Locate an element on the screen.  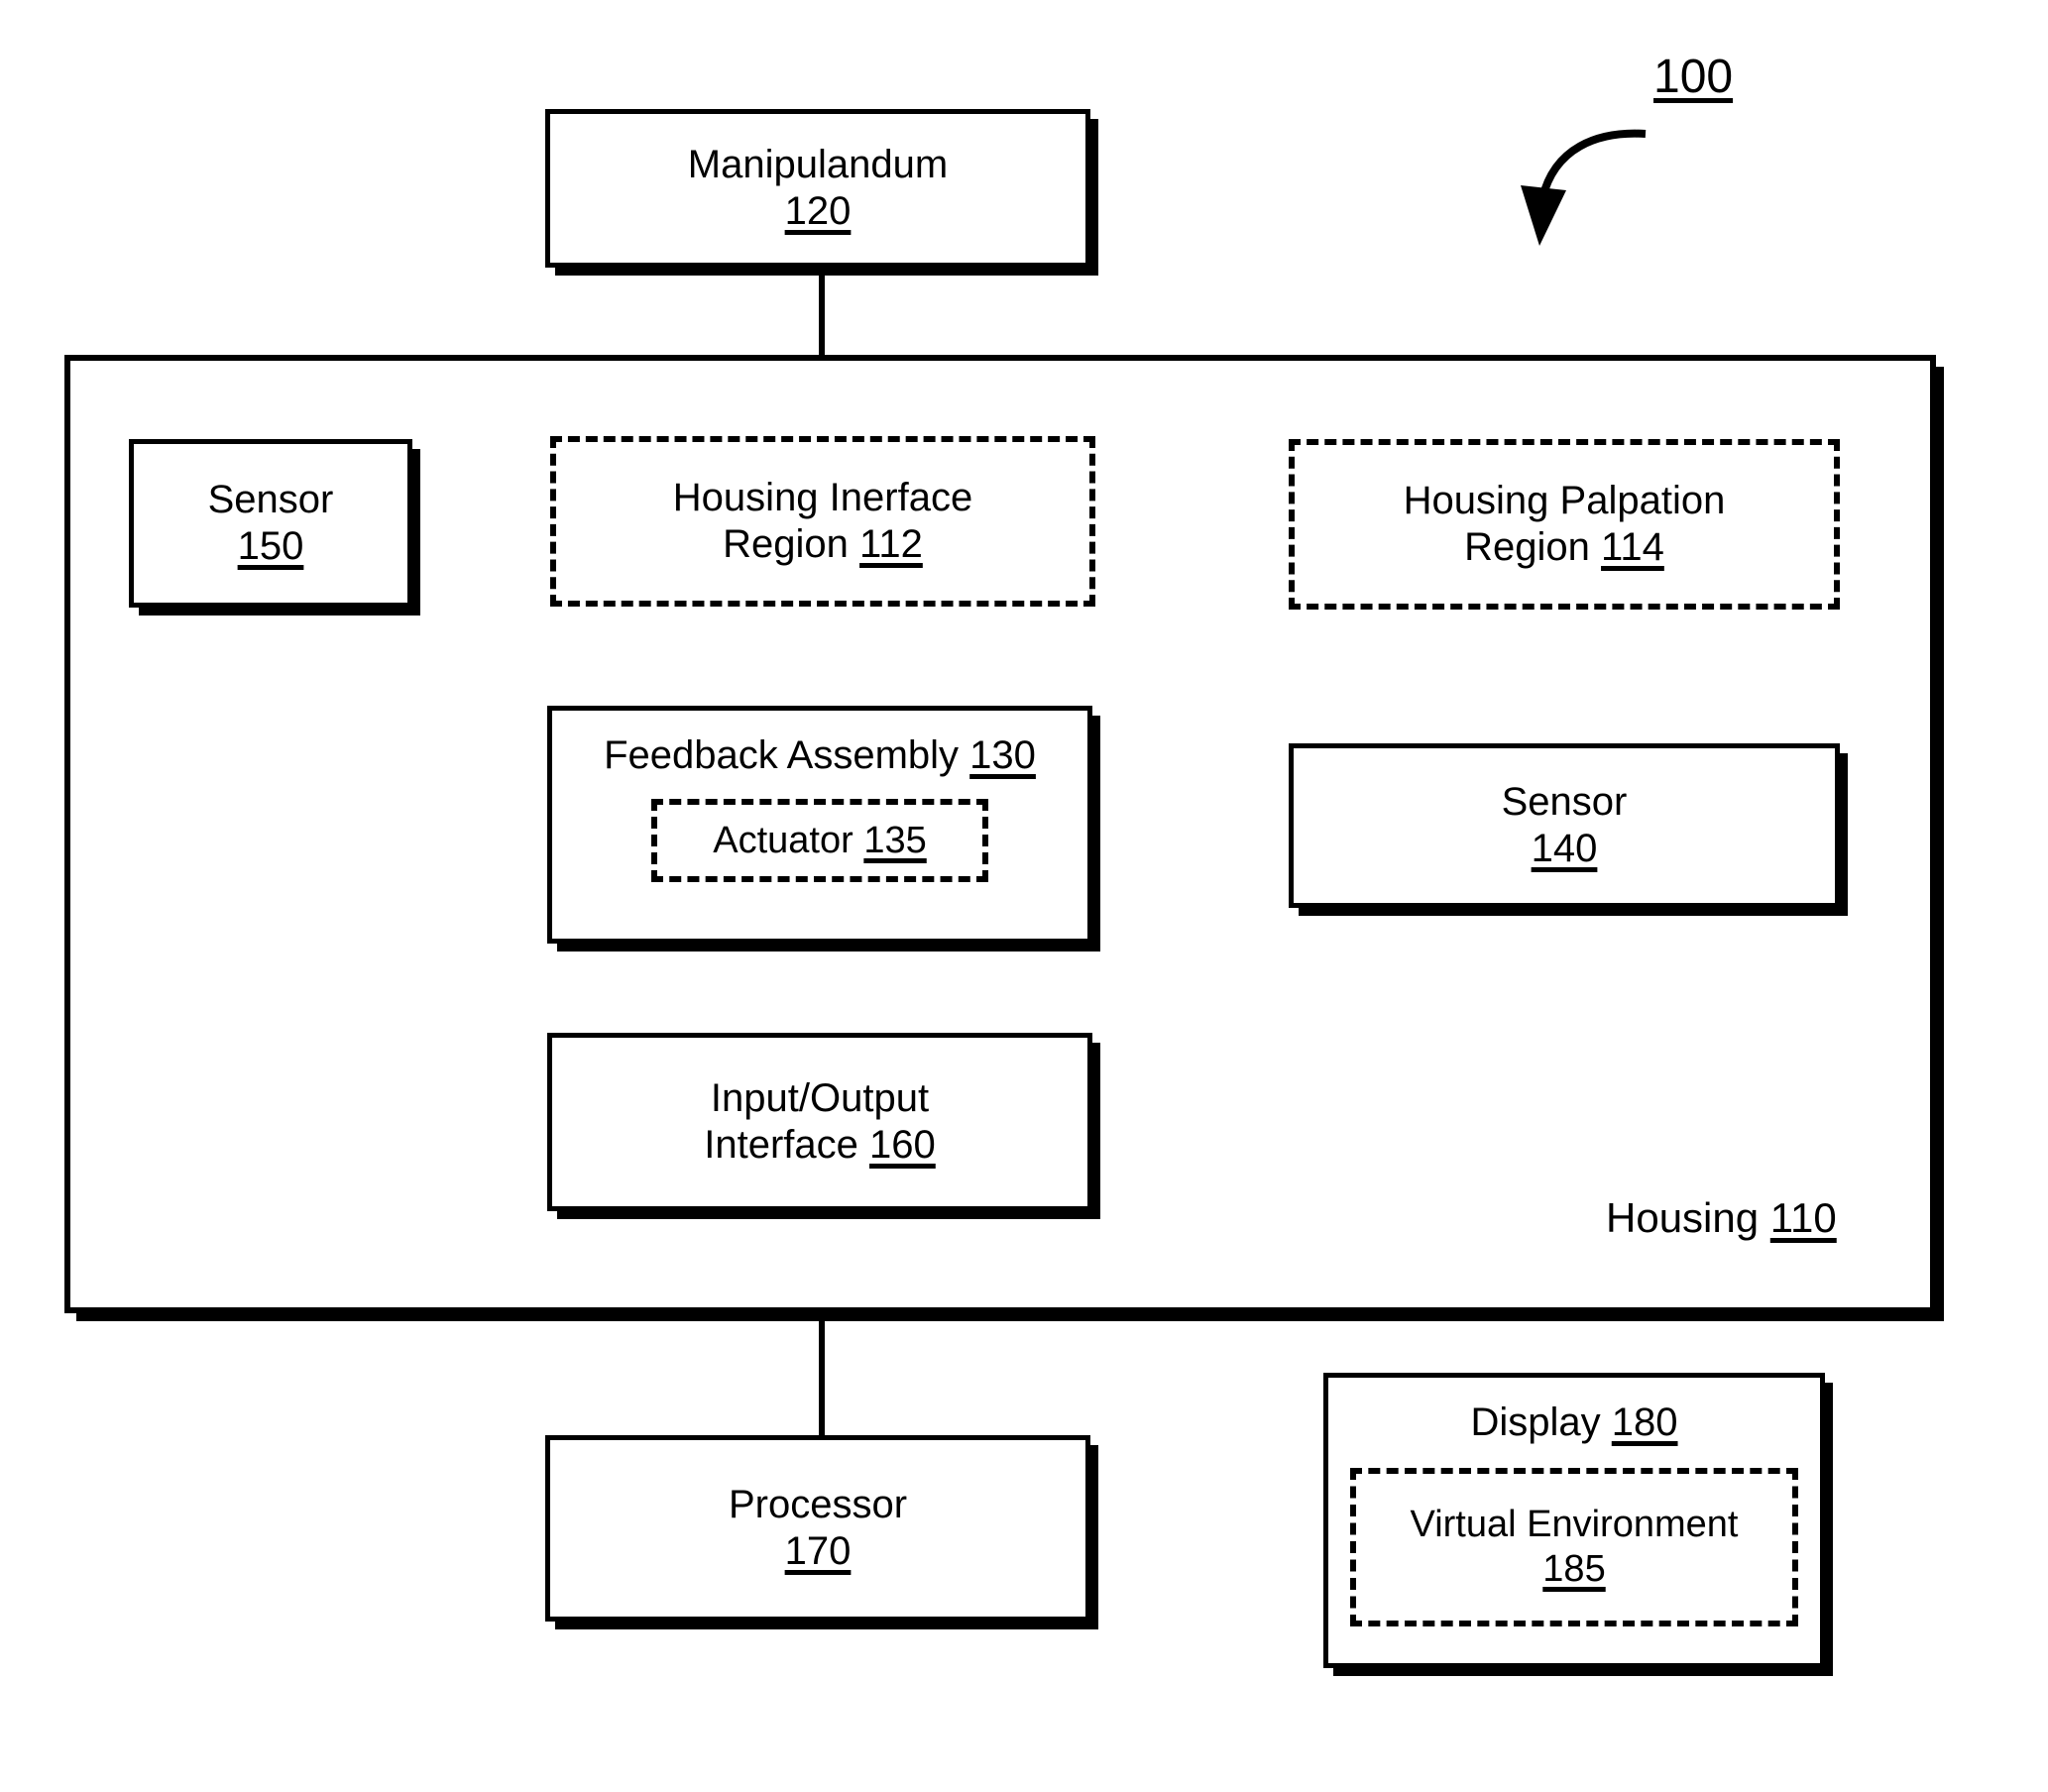
processor-label: Processor is located at coordinates (818, 1504).